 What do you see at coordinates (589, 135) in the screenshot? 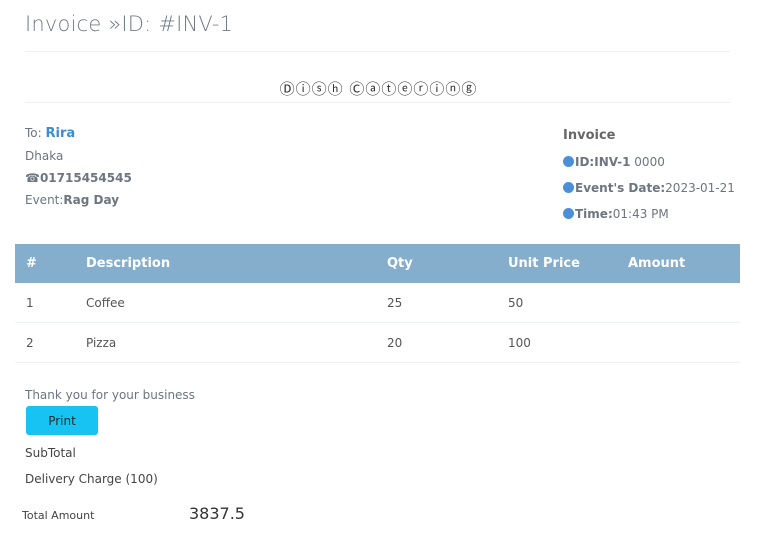
I see `invoice-heading: Invoice` at bounding box center [589, 135].